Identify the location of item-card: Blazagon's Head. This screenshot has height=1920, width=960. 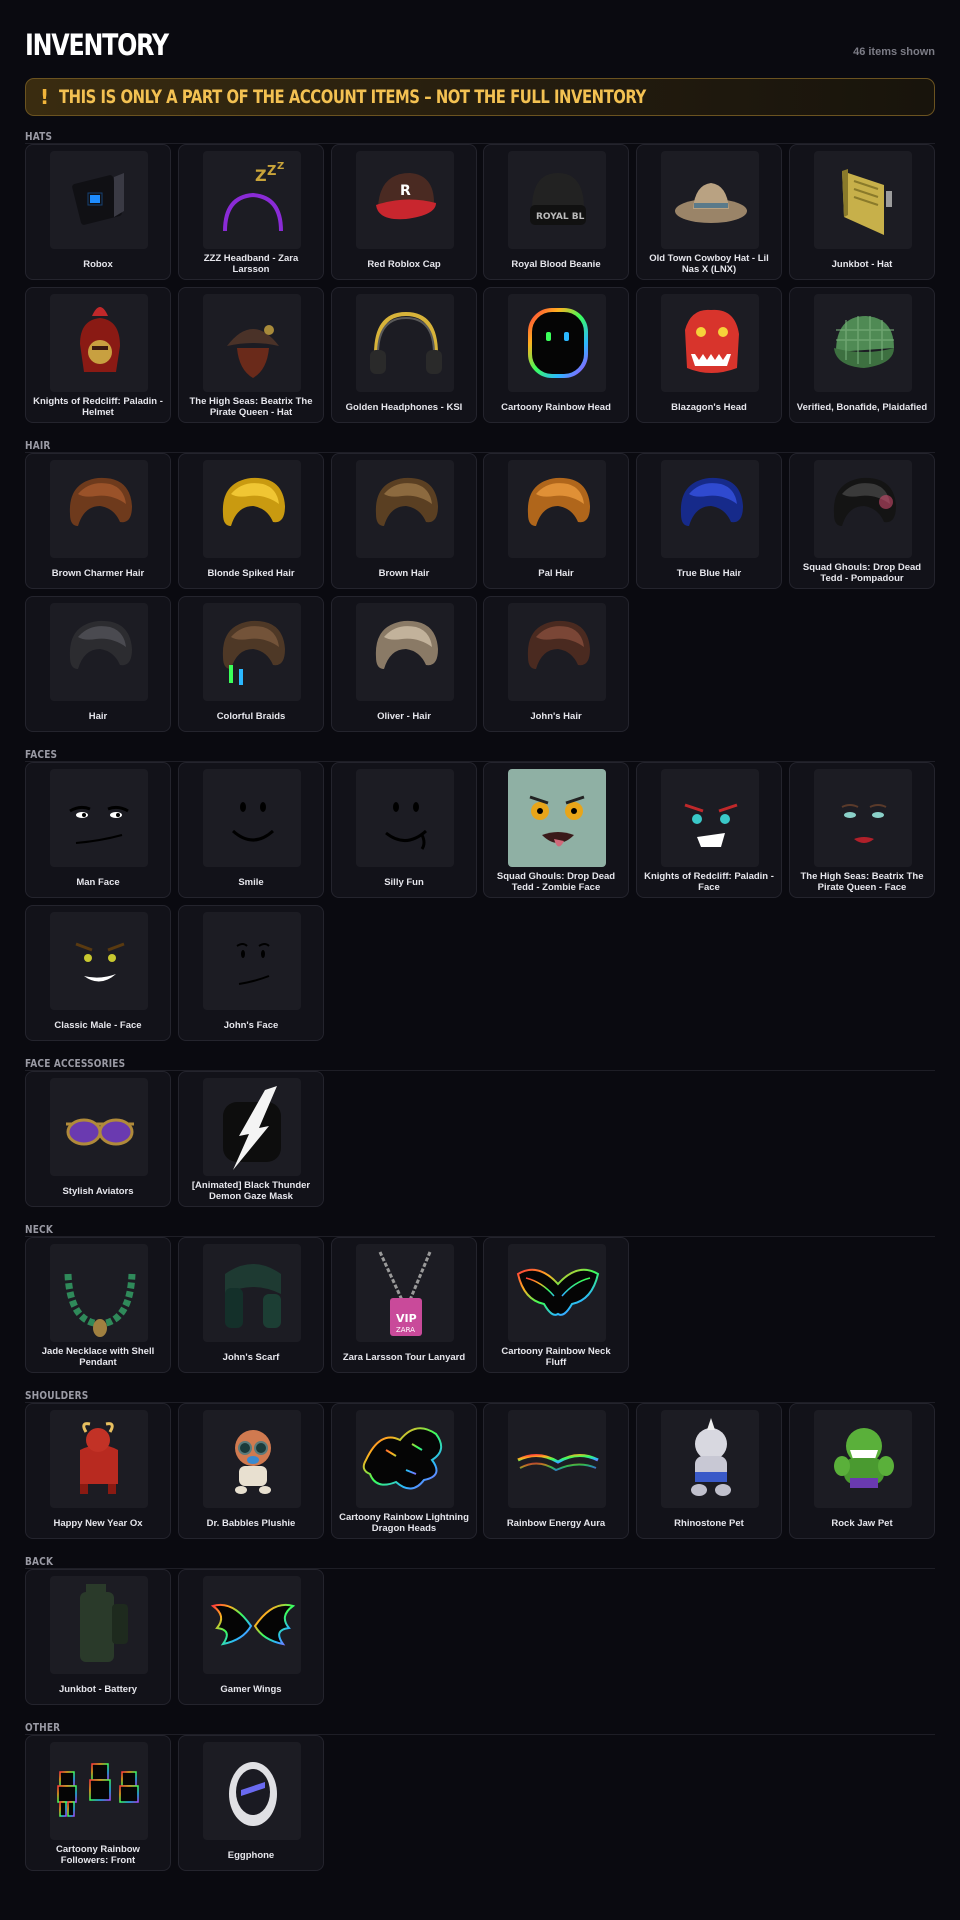
(709, 355).